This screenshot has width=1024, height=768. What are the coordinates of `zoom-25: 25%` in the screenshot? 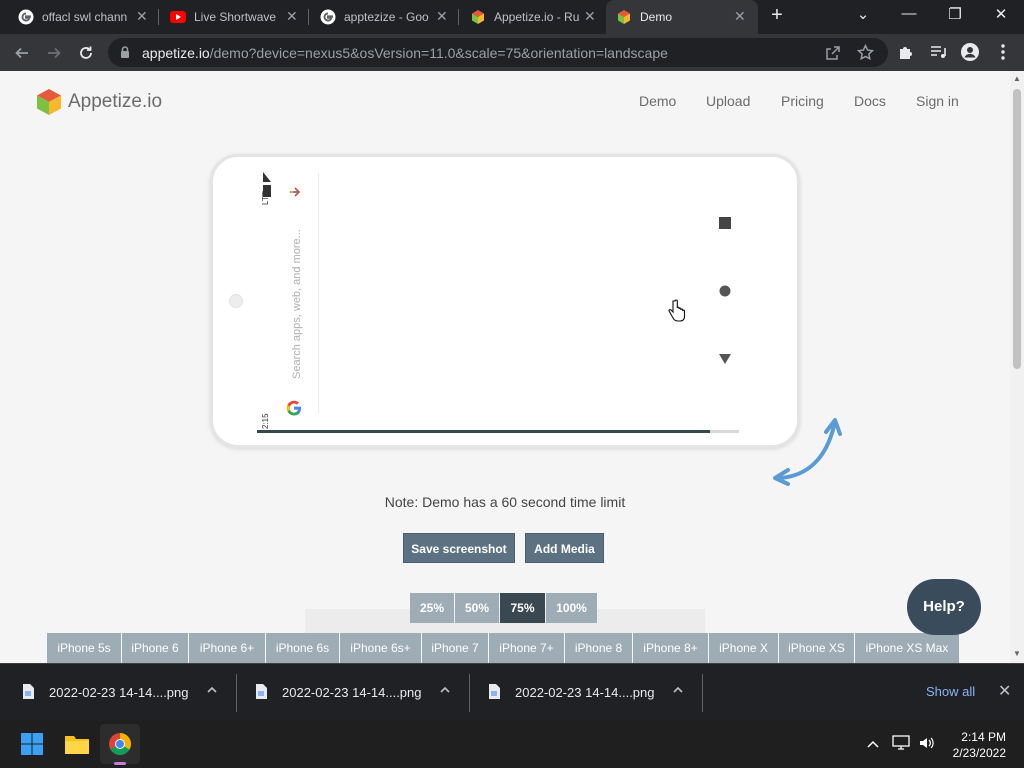 It's located at (432, 608).